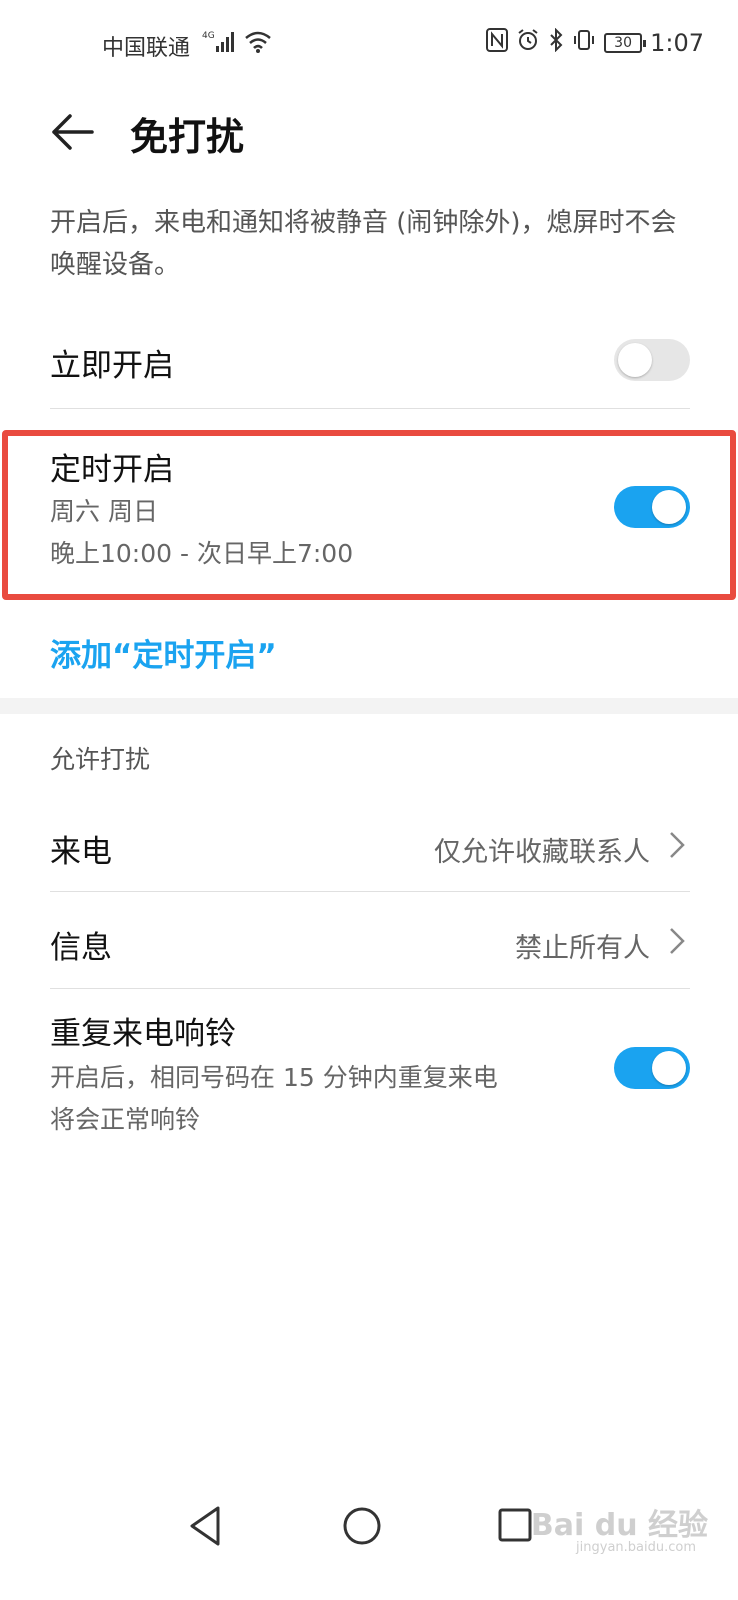 The width and height of the screenshot is (738, 1600). I want to click on repeat-calls-row: 重复来电响铃 开启后，相同号码在 15 分钟内重复来电 将会正常响铃, so click(370, 1074).